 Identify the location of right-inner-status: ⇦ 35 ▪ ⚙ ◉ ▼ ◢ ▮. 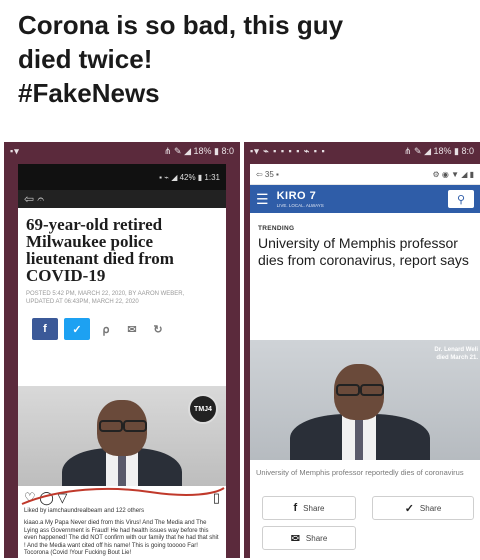
(365, 174).